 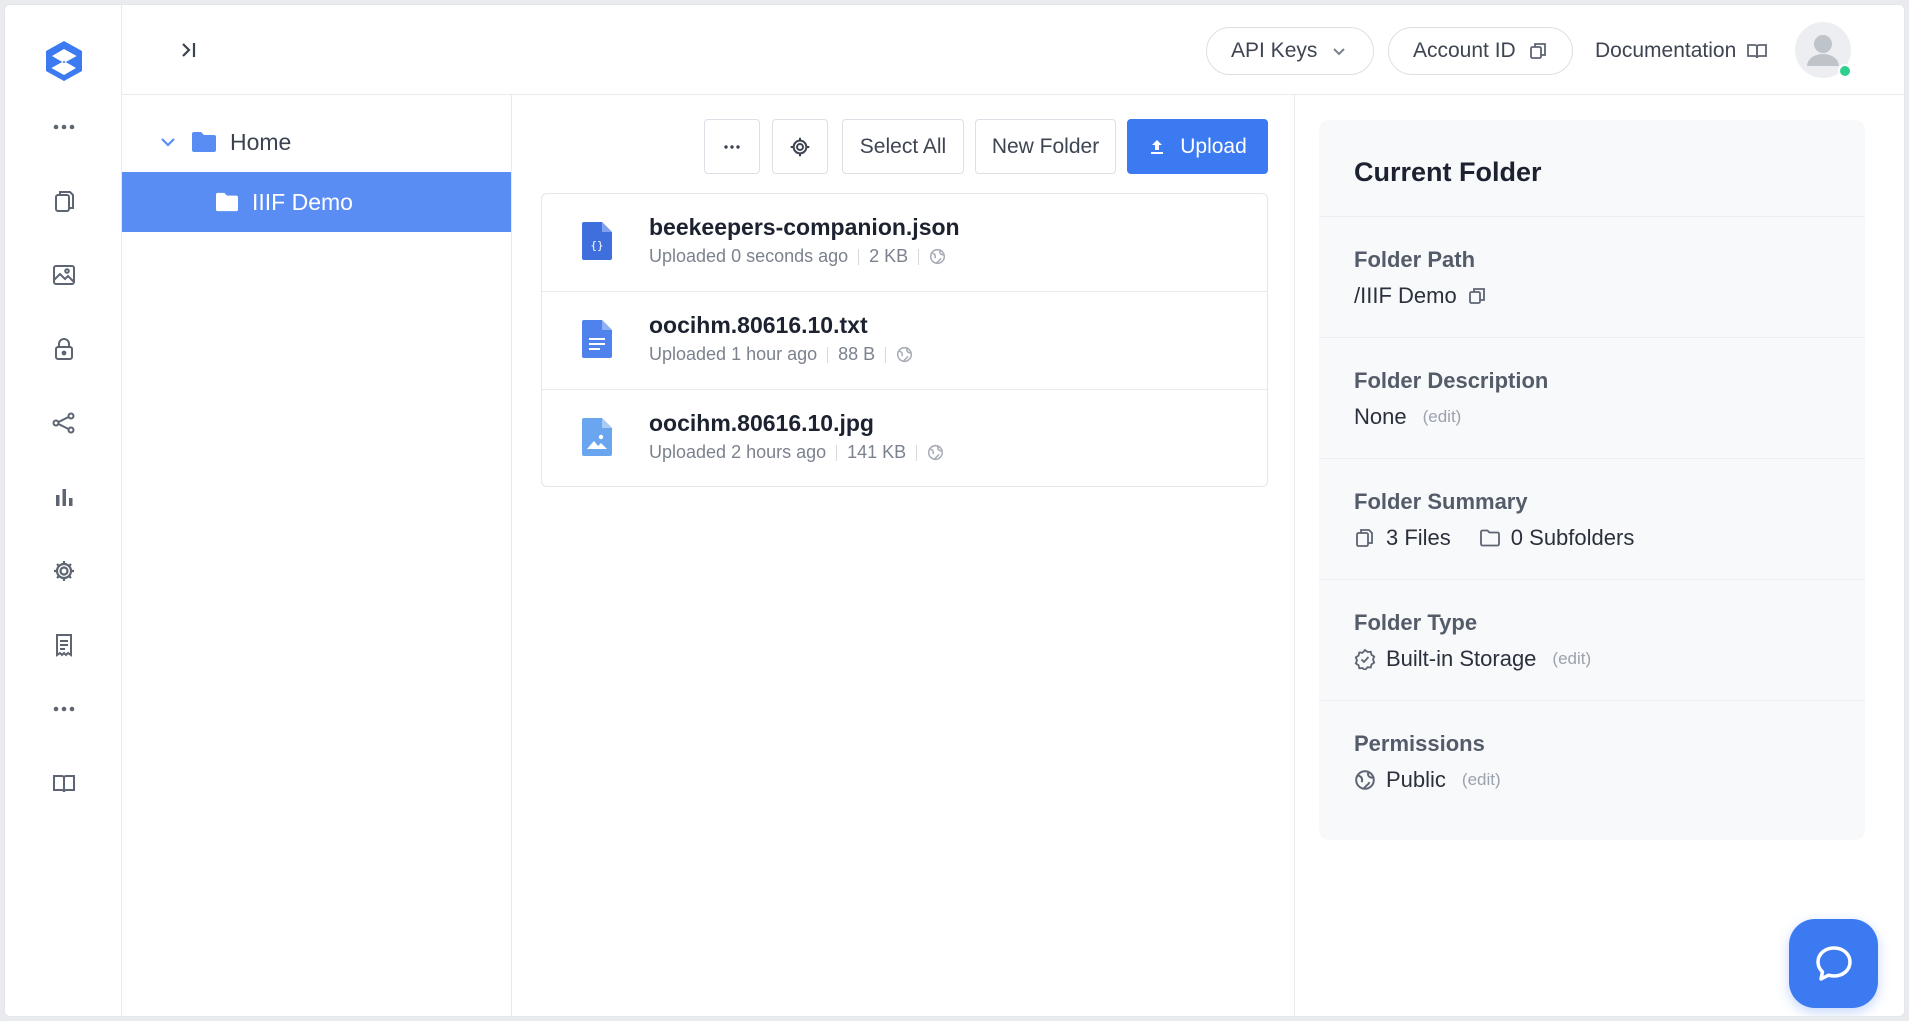 I want to click on tree-item-label: IIIF Demo, so click(x=302, y=201).